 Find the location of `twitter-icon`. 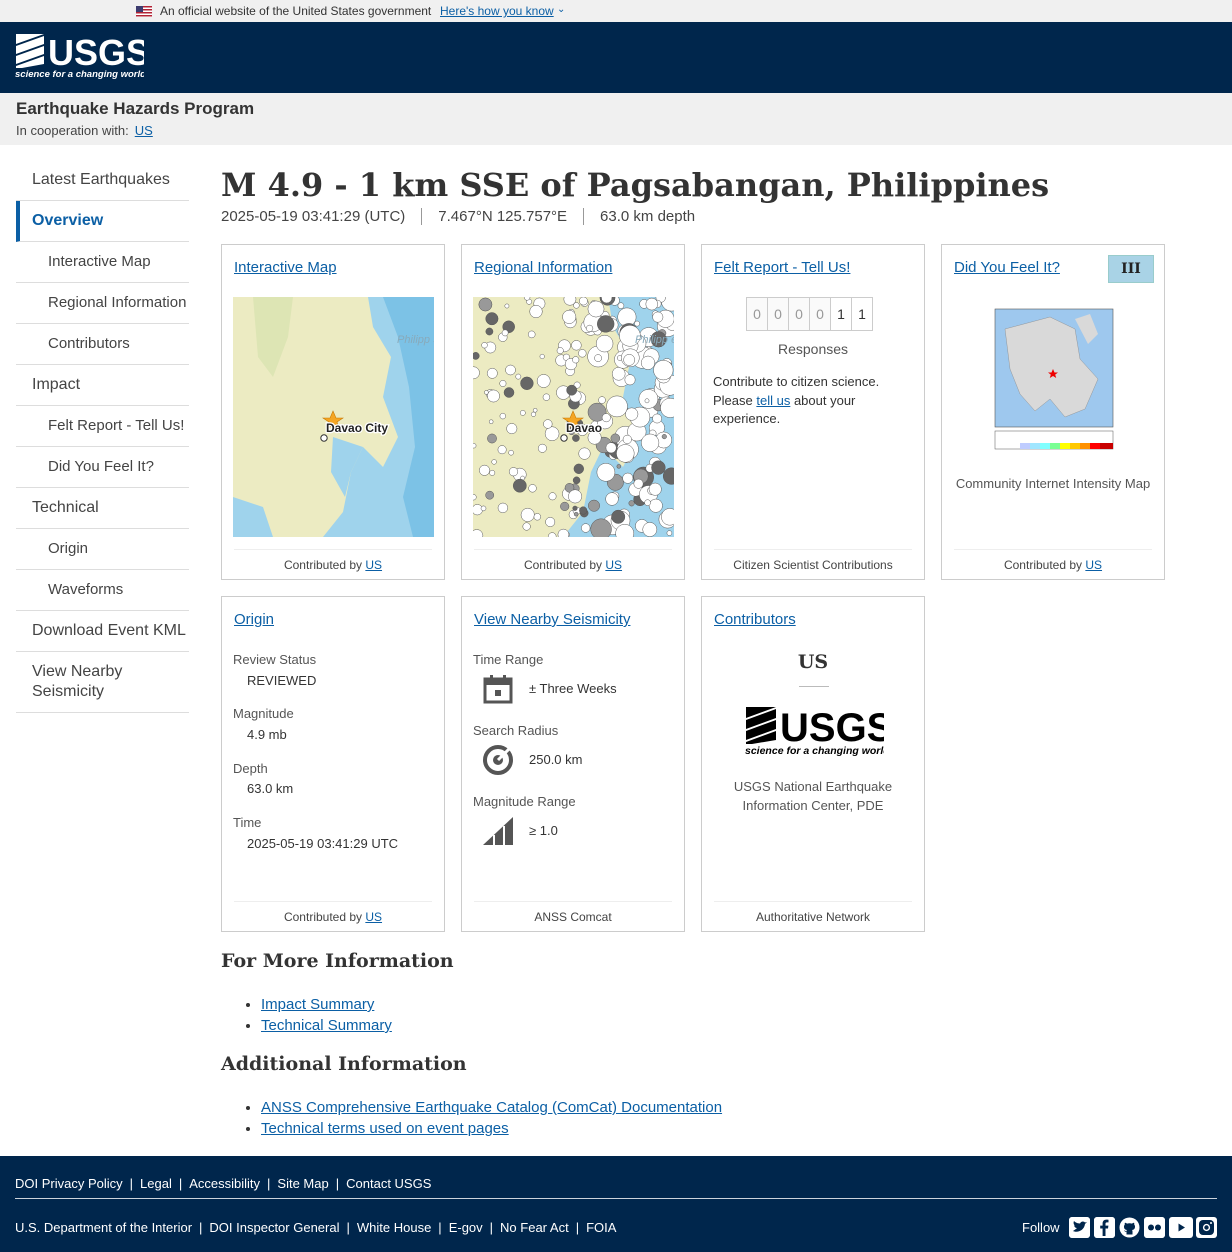

twitter-icon is located at coordinates (1079, 1227).